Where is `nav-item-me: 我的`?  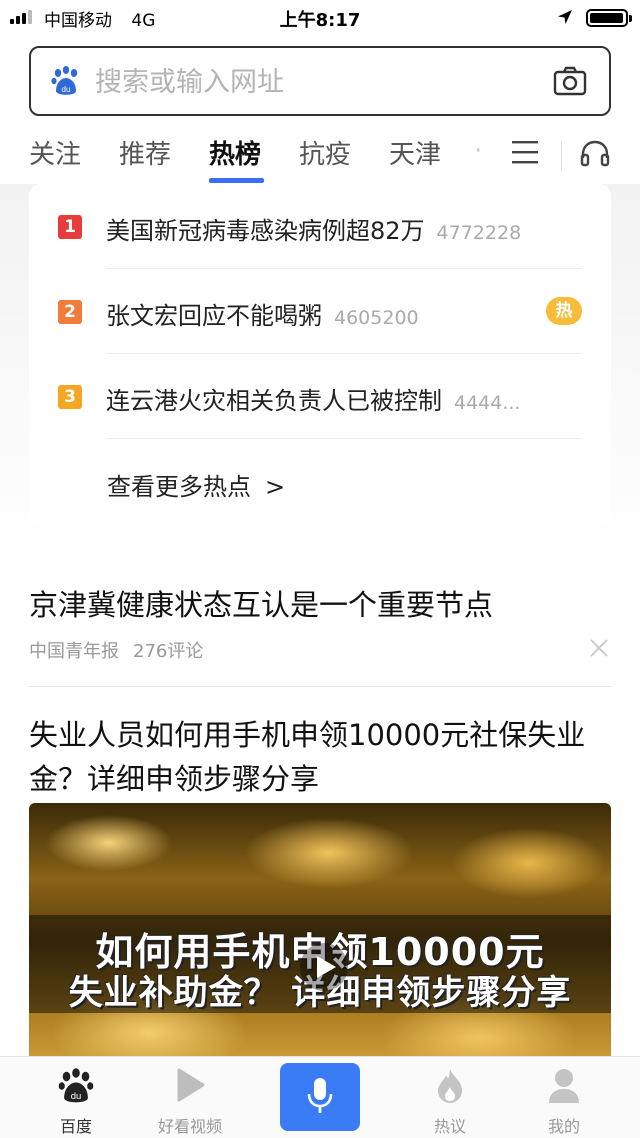
nav-item-me: 我的 is located at coordinates (564, 1097).